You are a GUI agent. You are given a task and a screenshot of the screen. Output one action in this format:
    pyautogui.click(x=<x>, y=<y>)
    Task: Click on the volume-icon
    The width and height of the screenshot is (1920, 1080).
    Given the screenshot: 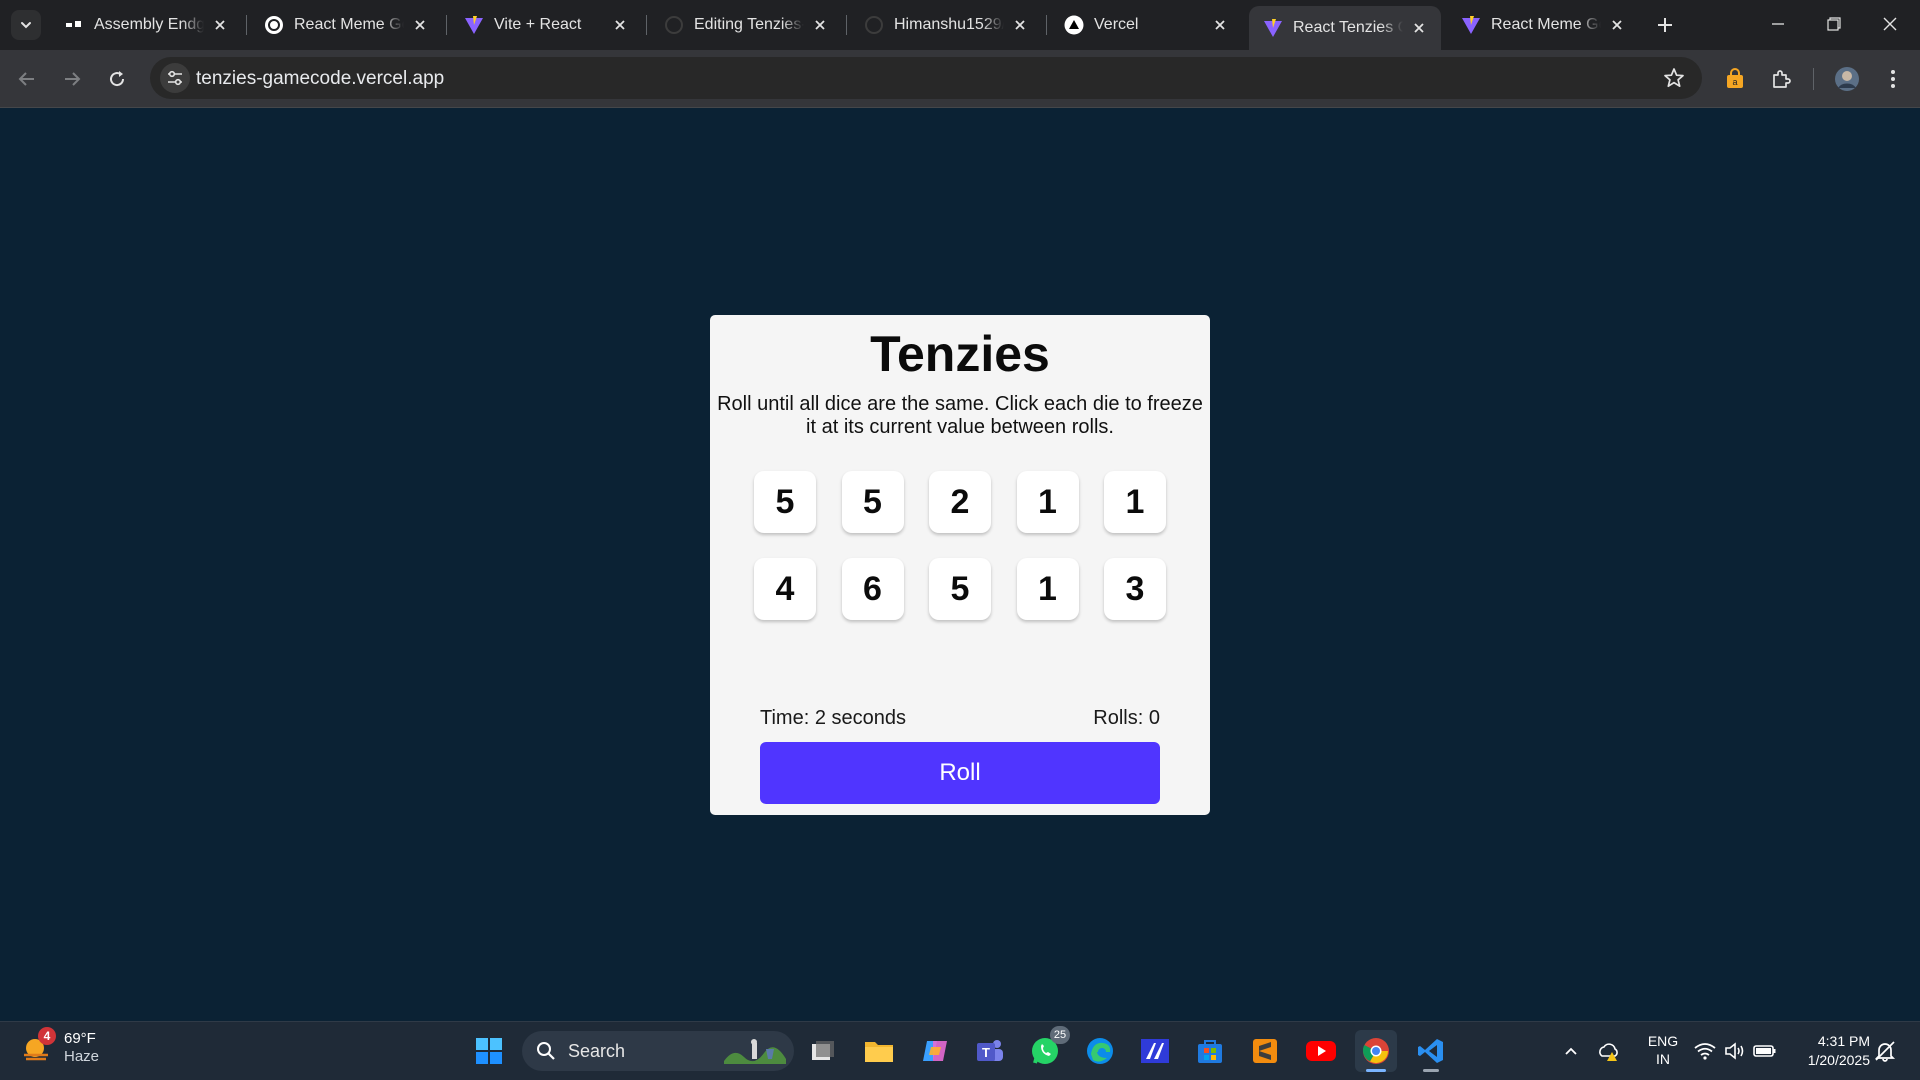 What is the action you would take?
    pyautogui.click(x=1735, y=1051)
    